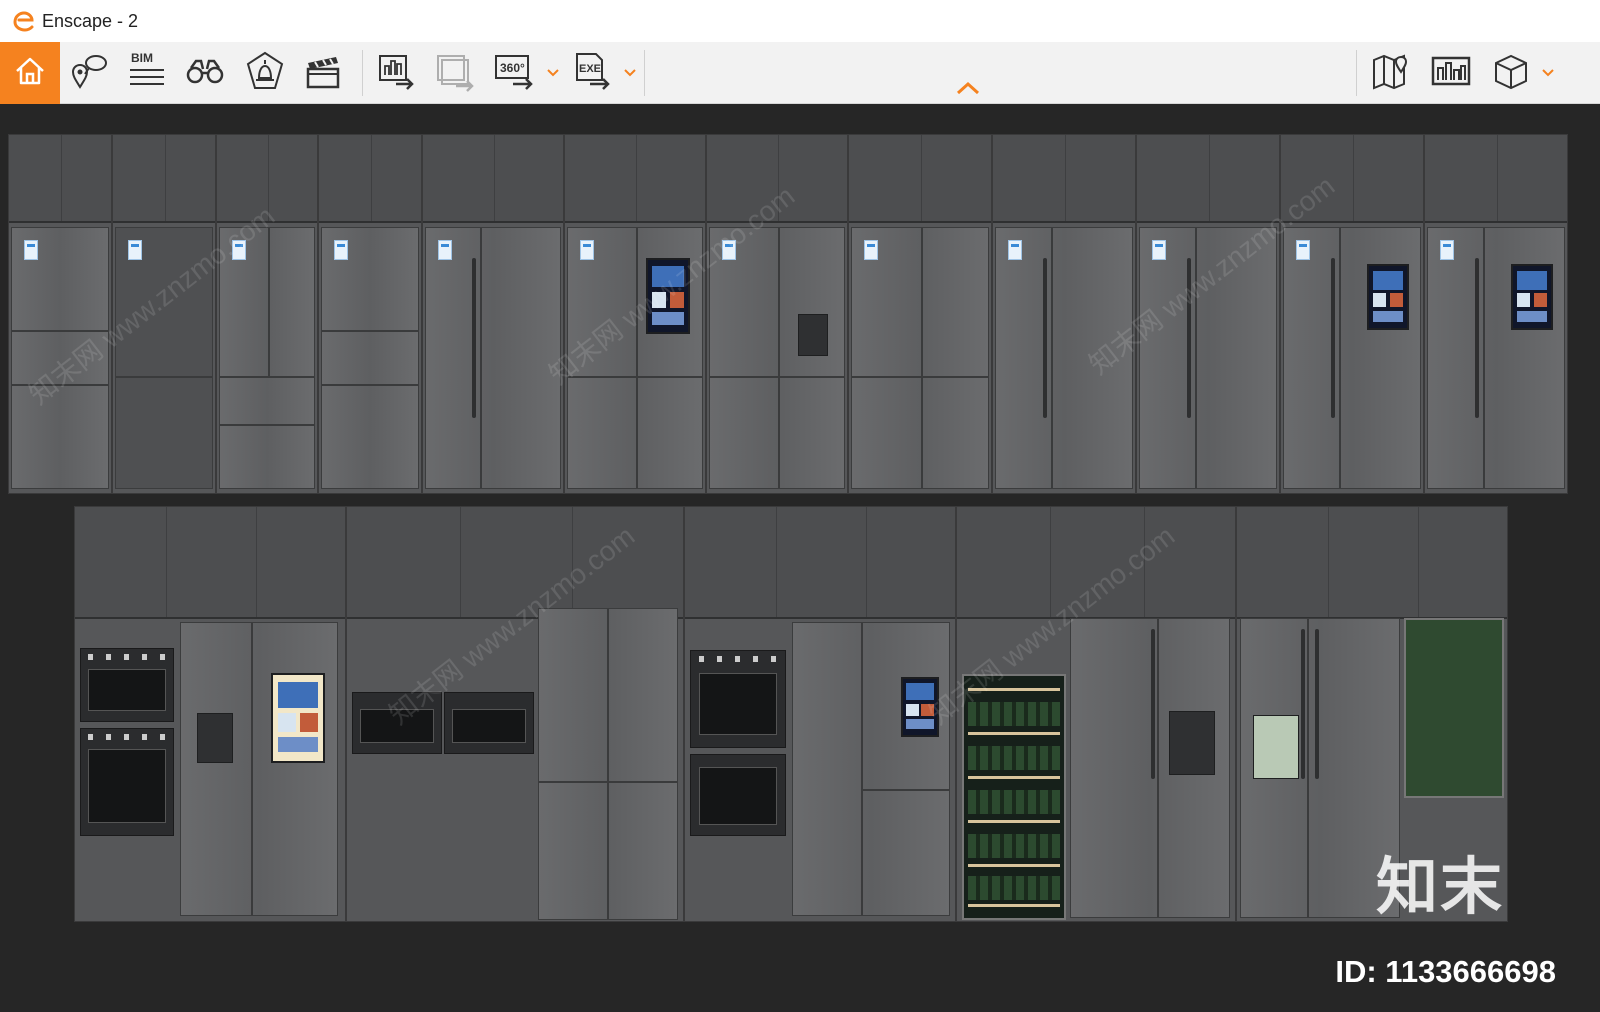 The height and width of the screenshot is (1012, 1600). I want to click on views-button, so click(89, 73).